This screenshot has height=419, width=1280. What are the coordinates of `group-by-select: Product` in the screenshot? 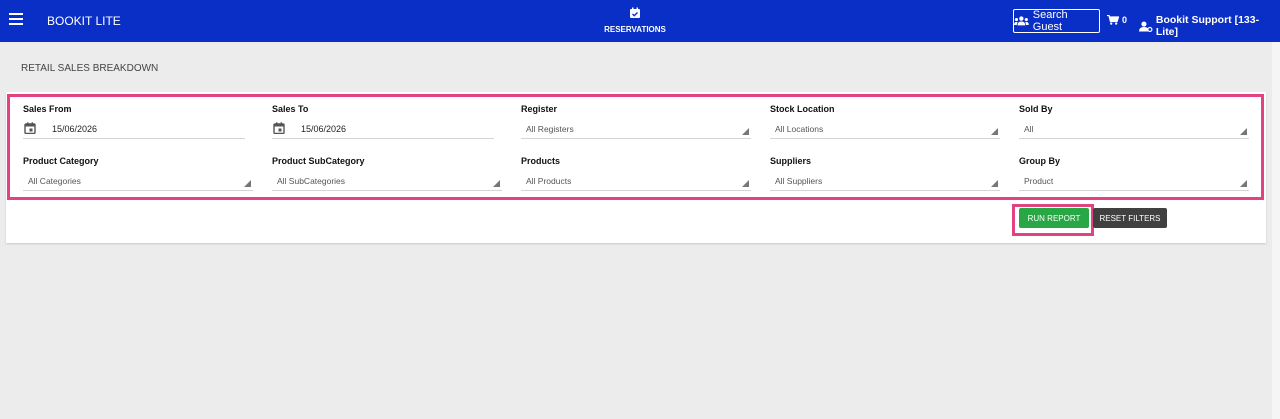 It's located at (1134, 181).